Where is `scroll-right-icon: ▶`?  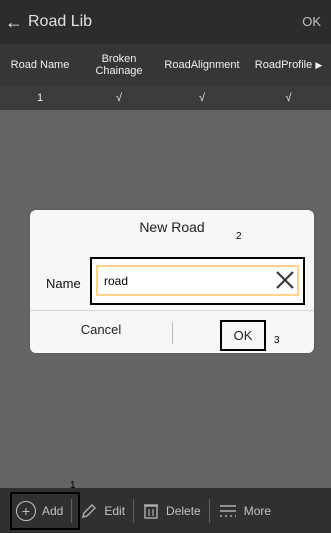
scroll-right-icon: ▶ is located at coordinates (318, 65).